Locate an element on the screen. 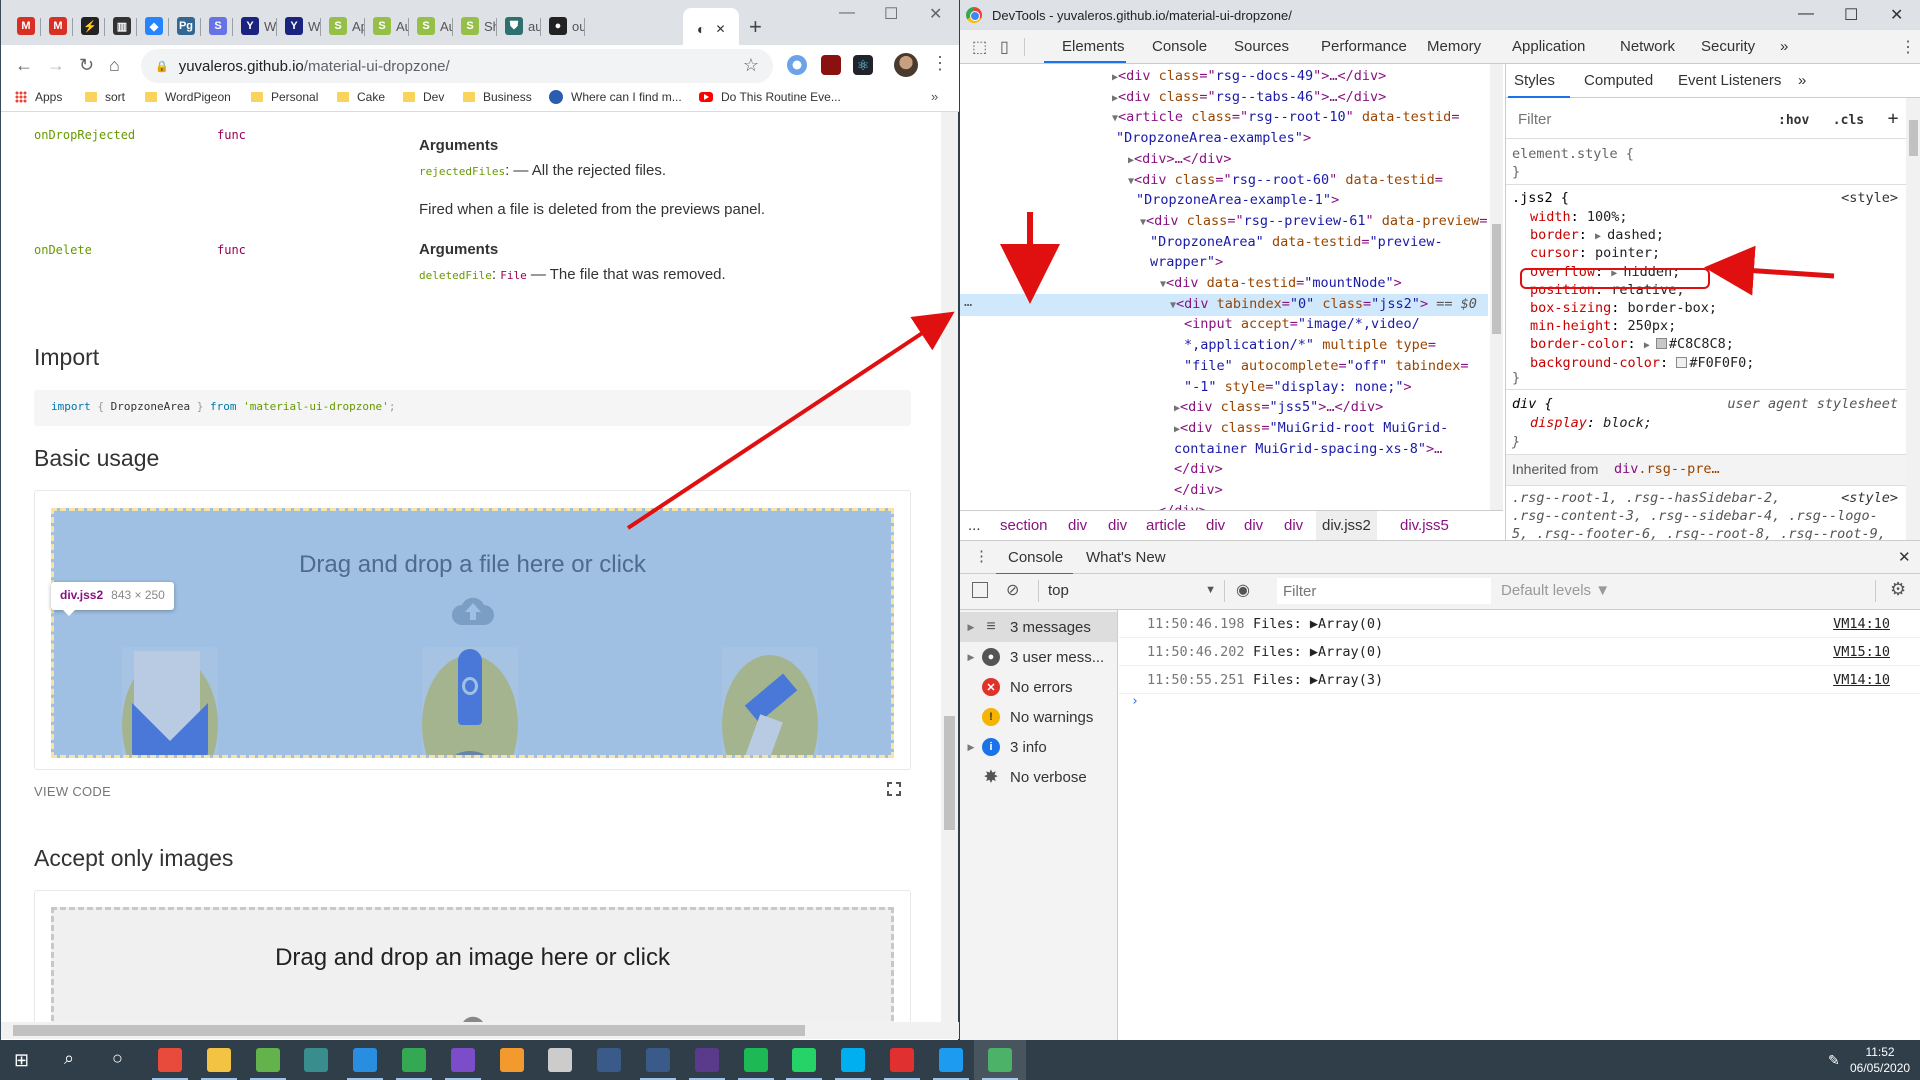 This screenshot has height=1080, width=1920. home-button: ⌂ is located at coordinates (114, 65).